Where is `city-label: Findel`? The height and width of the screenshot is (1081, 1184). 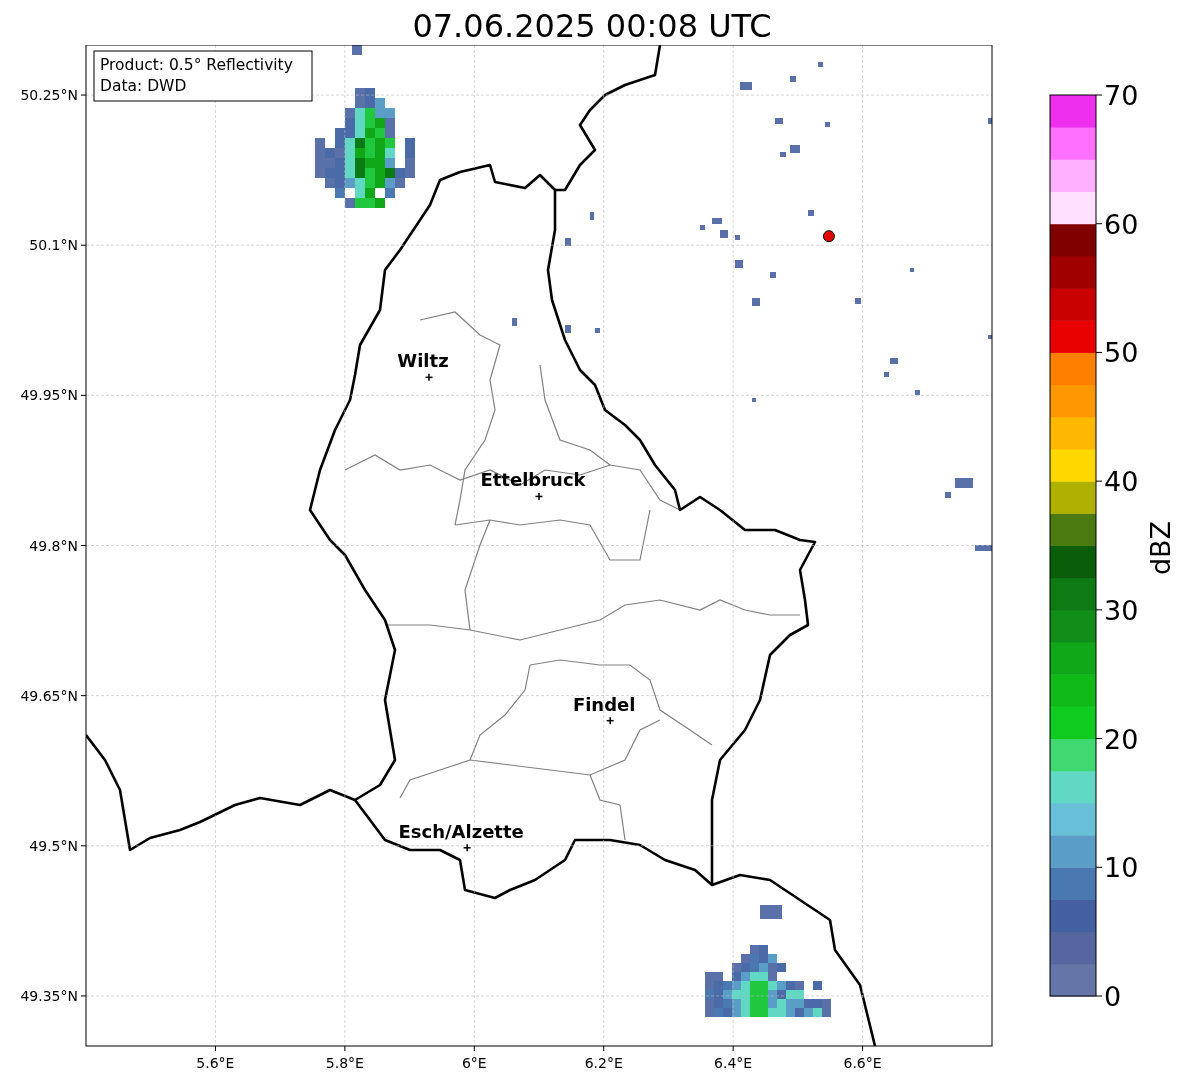
city-label: Findel is located at coordinates (604, 704).